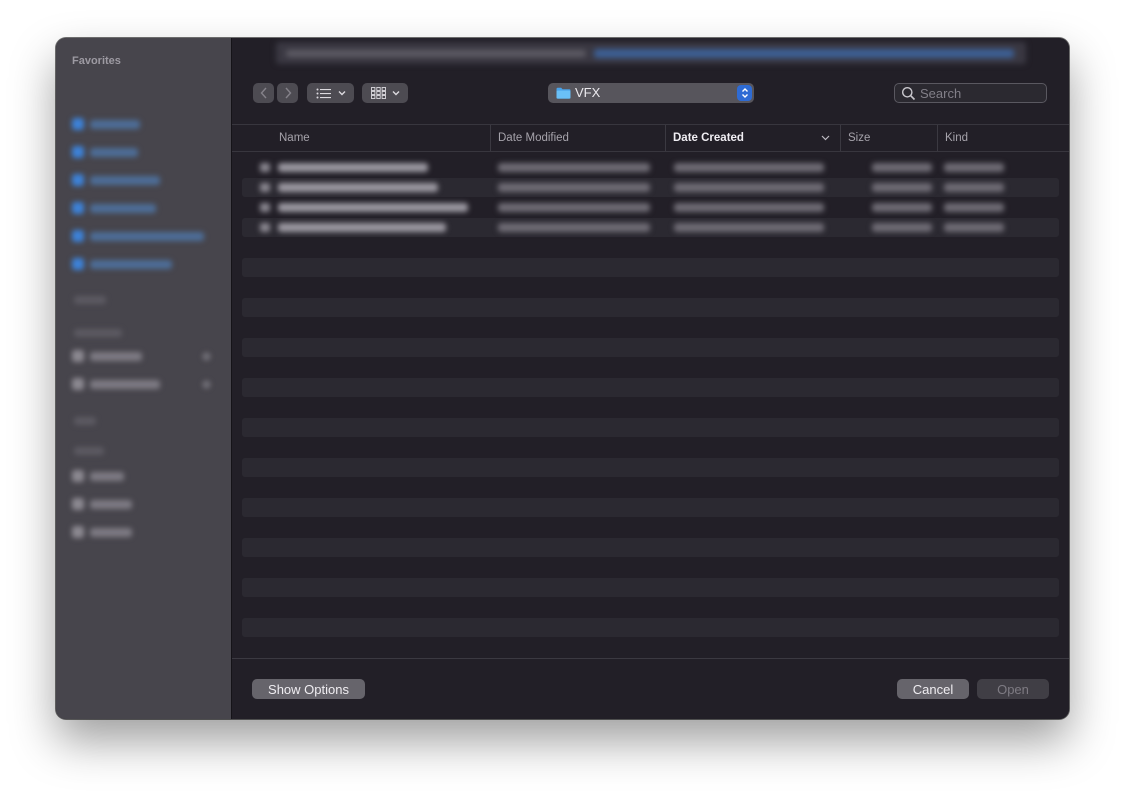 The width and height of the screenshot is (1125, 794). Describe the element at coordinates (650, 688) in the screenshot. I see `dialog-footer: Show Options Cancel Open` at that location.